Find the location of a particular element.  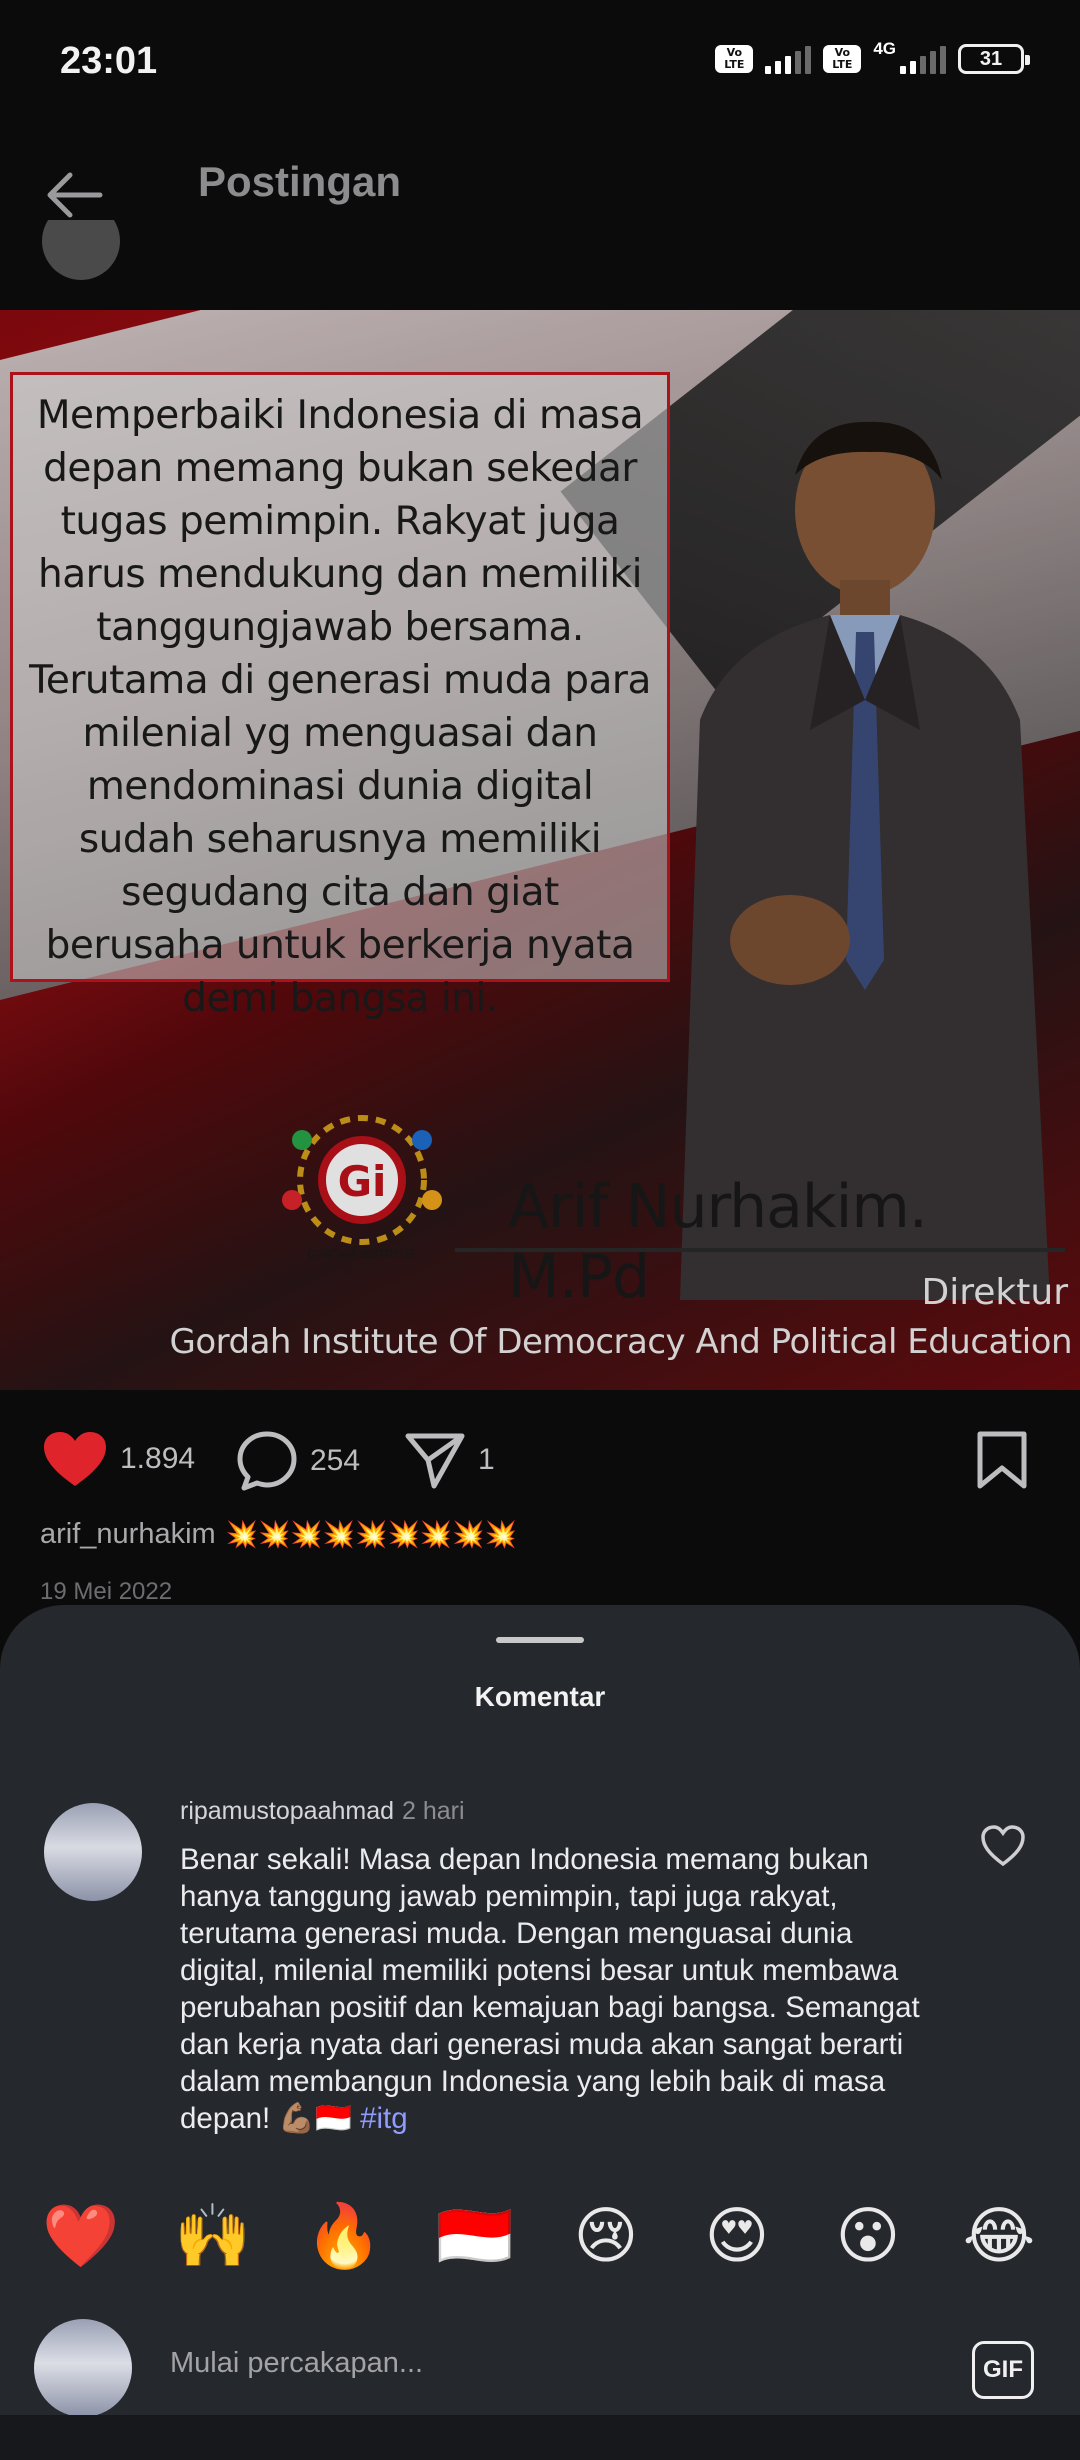

status-time: 23:01 is located at coordinates (109, 61).